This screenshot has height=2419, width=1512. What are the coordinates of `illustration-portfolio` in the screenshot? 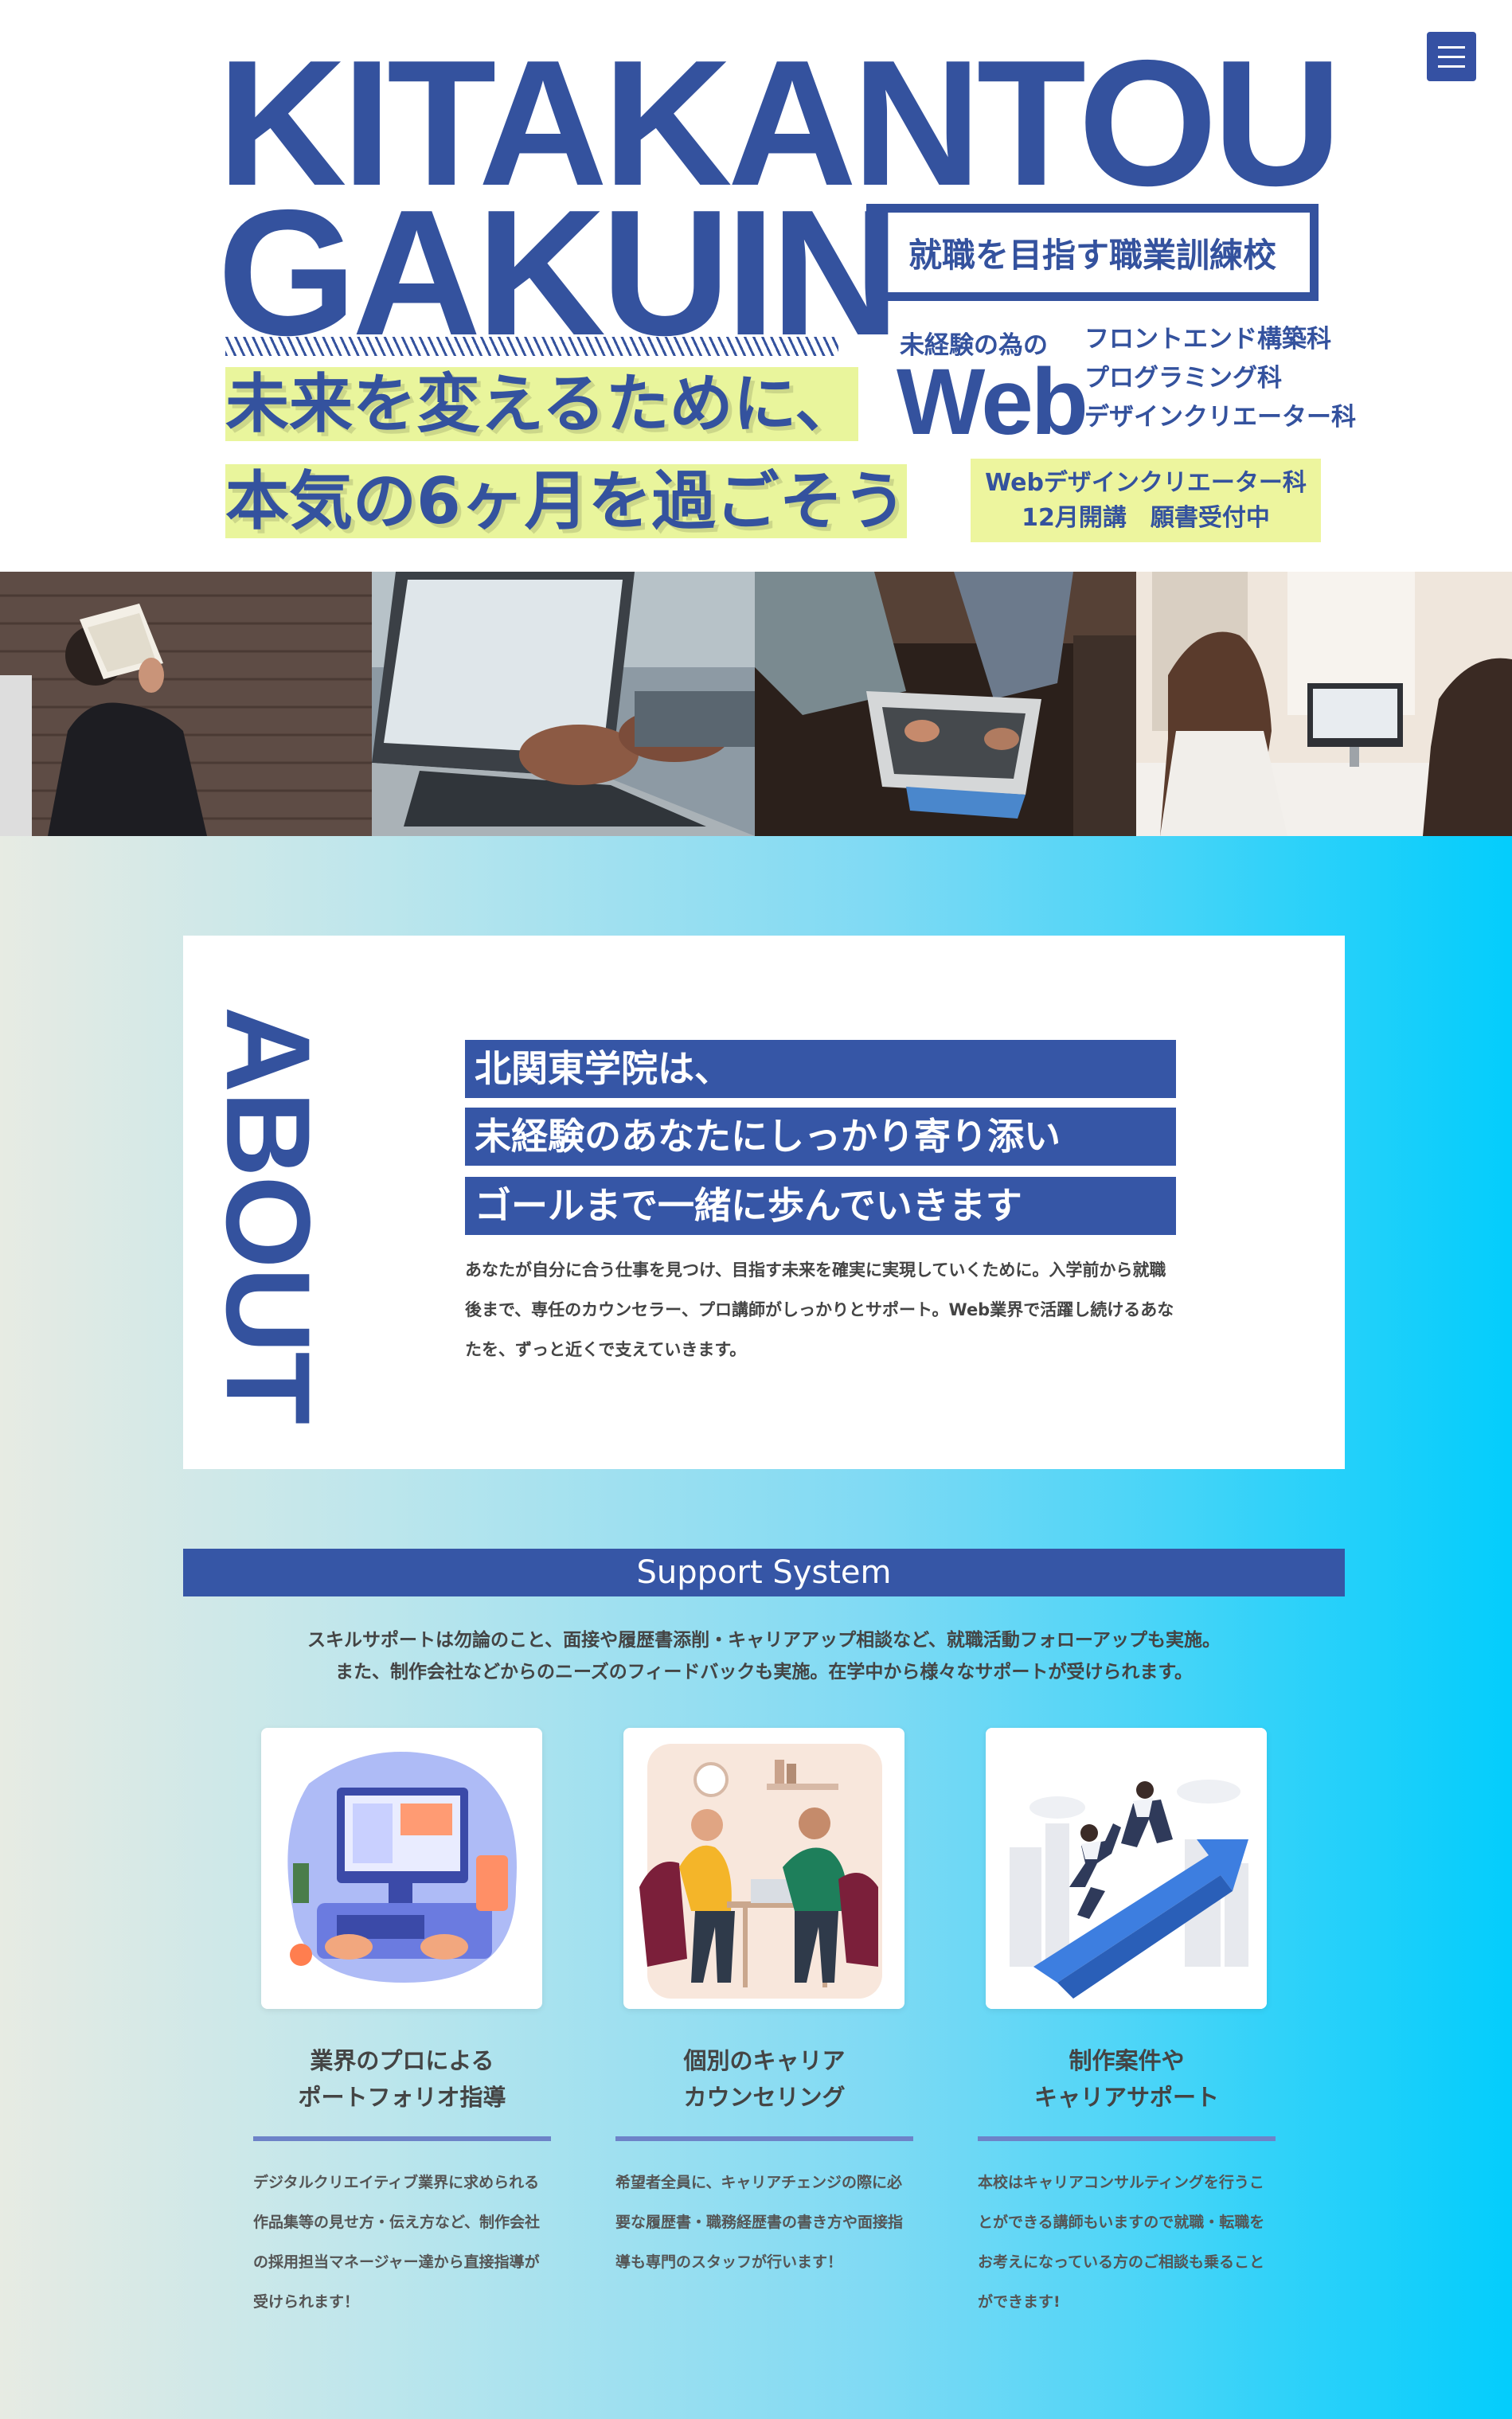 It's located at (401, 1869).